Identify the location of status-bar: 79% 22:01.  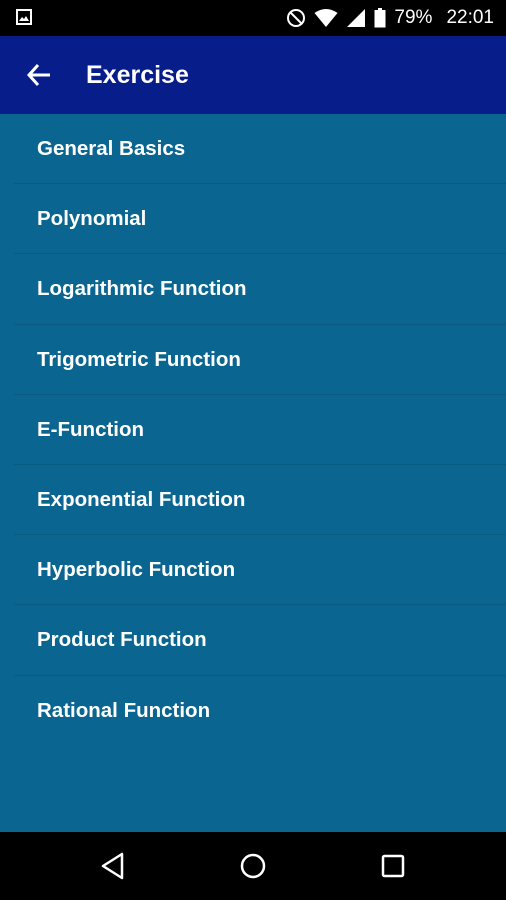
(253, 18).